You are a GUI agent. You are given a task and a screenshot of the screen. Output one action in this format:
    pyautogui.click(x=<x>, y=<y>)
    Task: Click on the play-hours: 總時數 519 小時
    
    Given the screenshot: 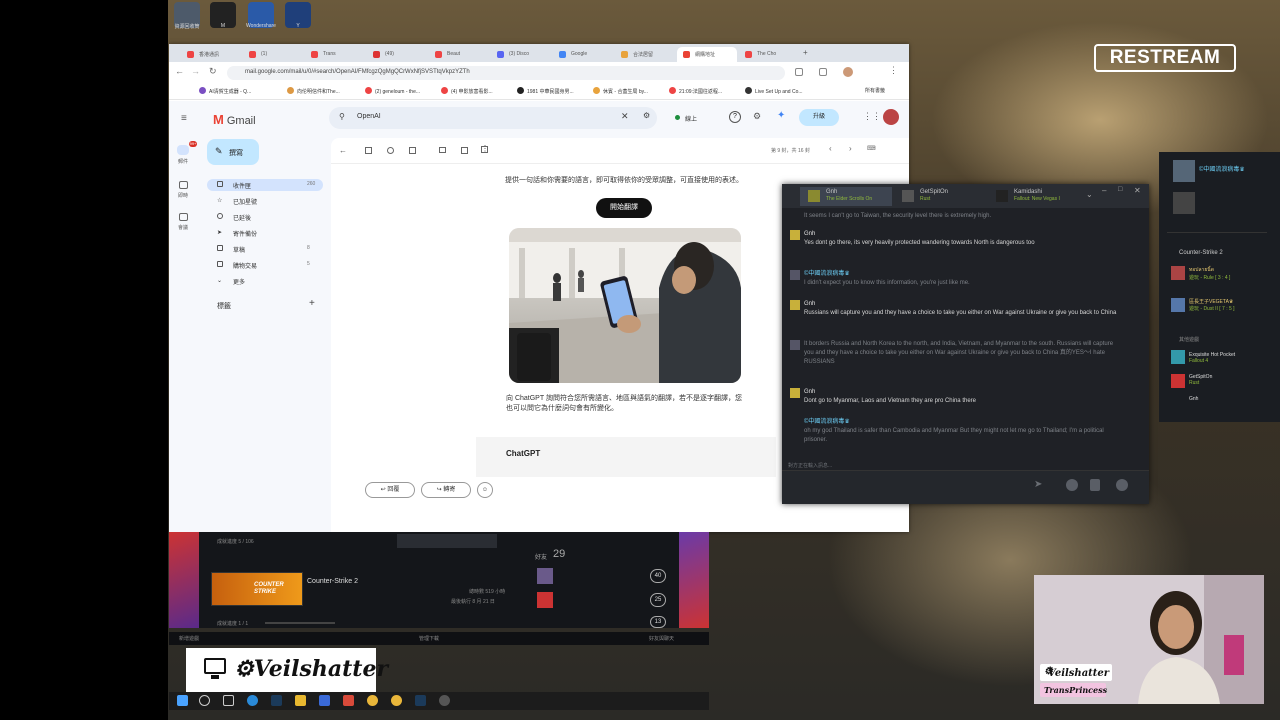 What is the action you would take?
    pyautogui.click(x=487, y=592)
    